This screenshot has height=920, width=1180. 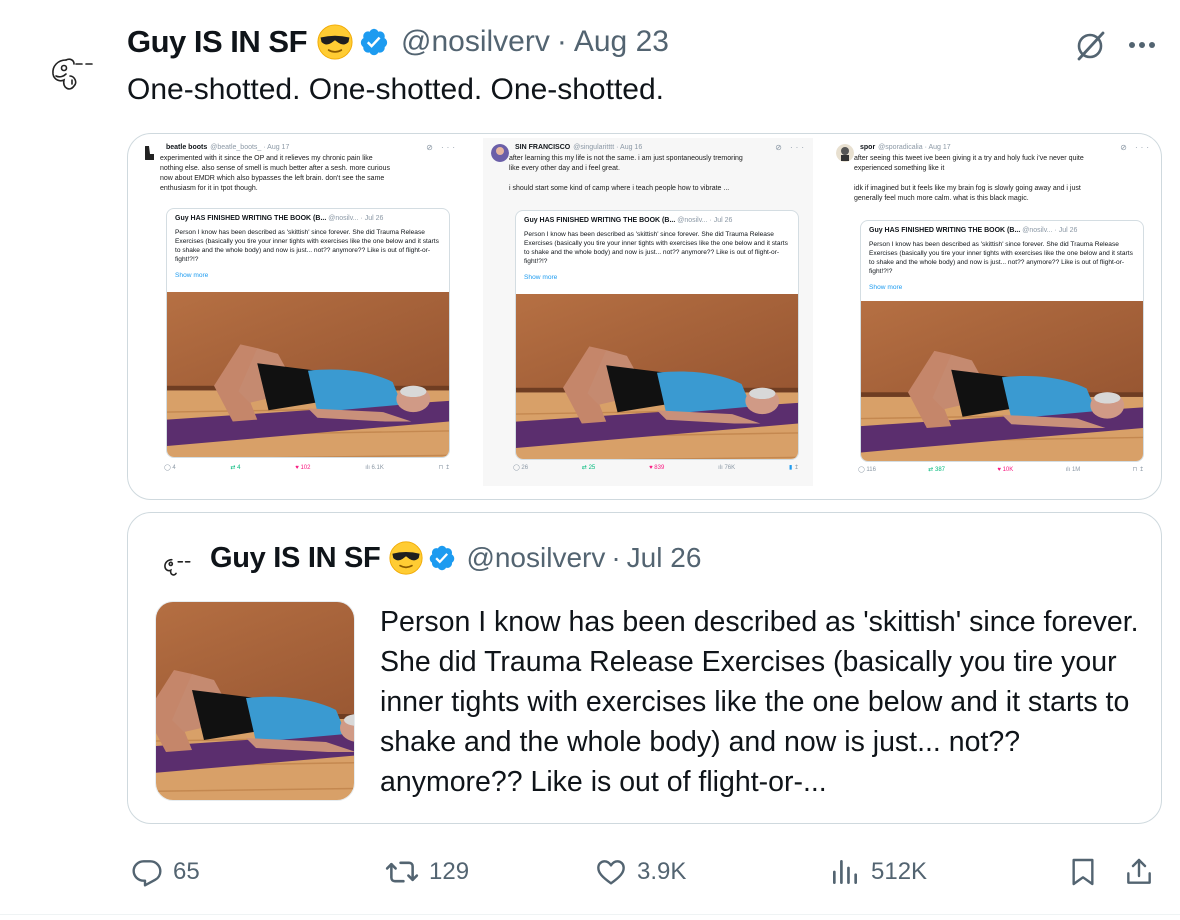 I want to click on mini-author-name: beatle boots, so click(x=187, y=147).